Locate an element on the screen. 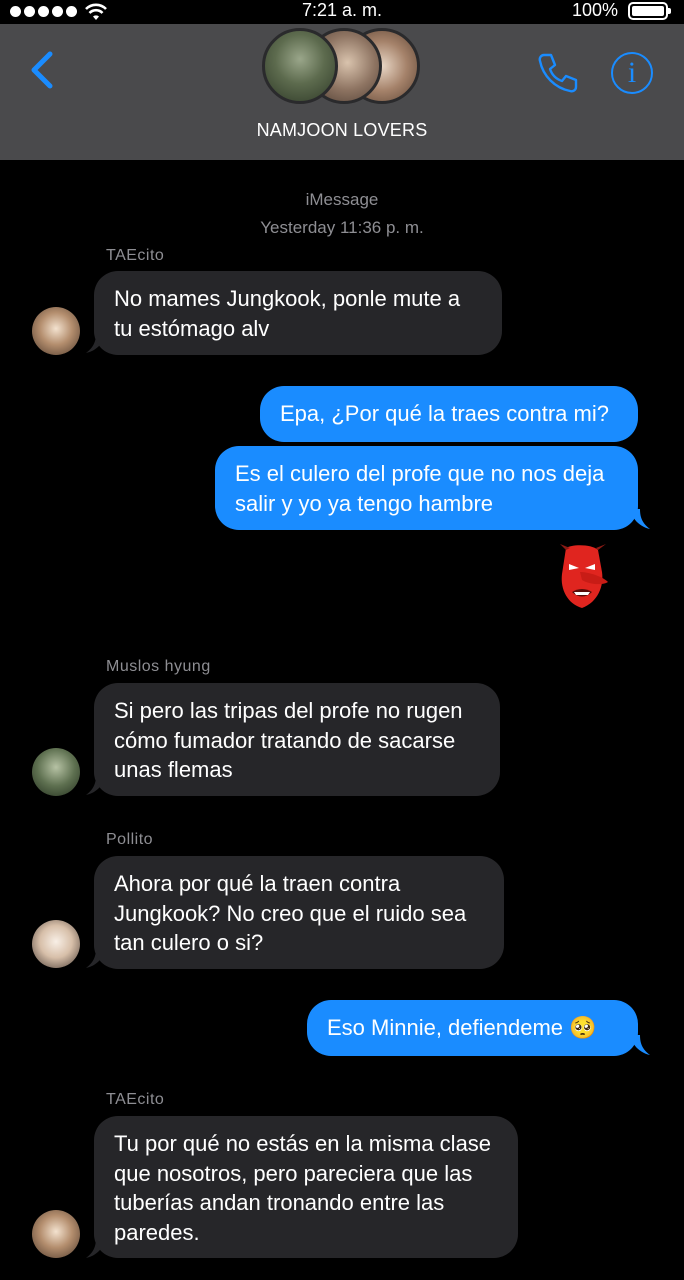  back-chevron-icon is located at coordinates (42, 70).